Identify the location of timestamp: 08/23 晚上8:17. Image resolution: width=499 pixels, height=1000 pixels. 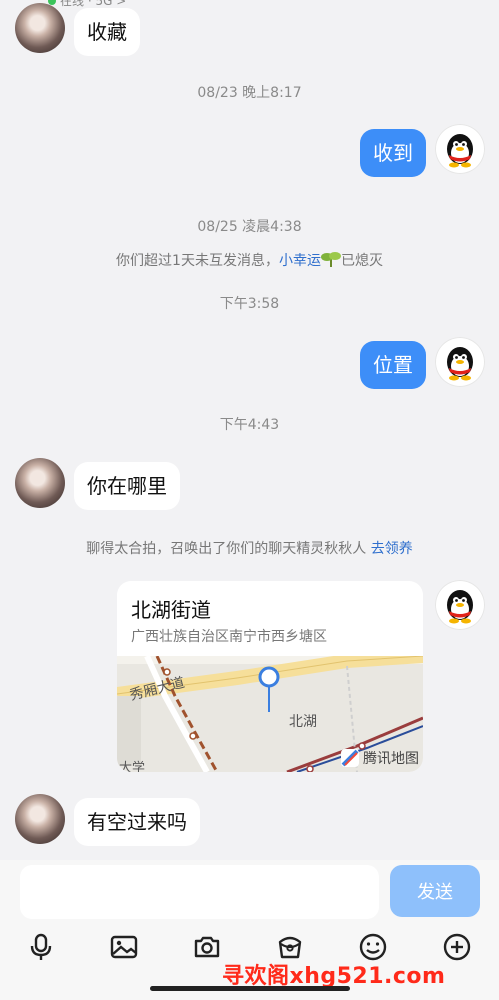
(249, 93).